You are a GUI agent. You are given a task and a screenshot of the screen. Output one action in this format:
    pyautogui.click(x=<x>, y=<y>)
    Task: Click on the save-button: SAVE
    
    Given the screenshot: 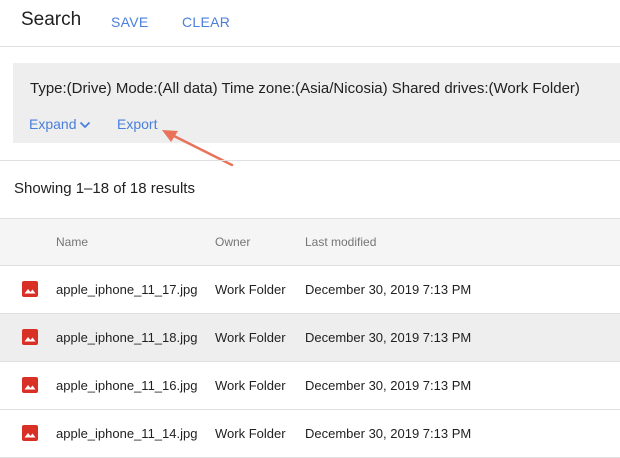 What is the action you would take?
    pyautogui.click(x=130, y=22)
    